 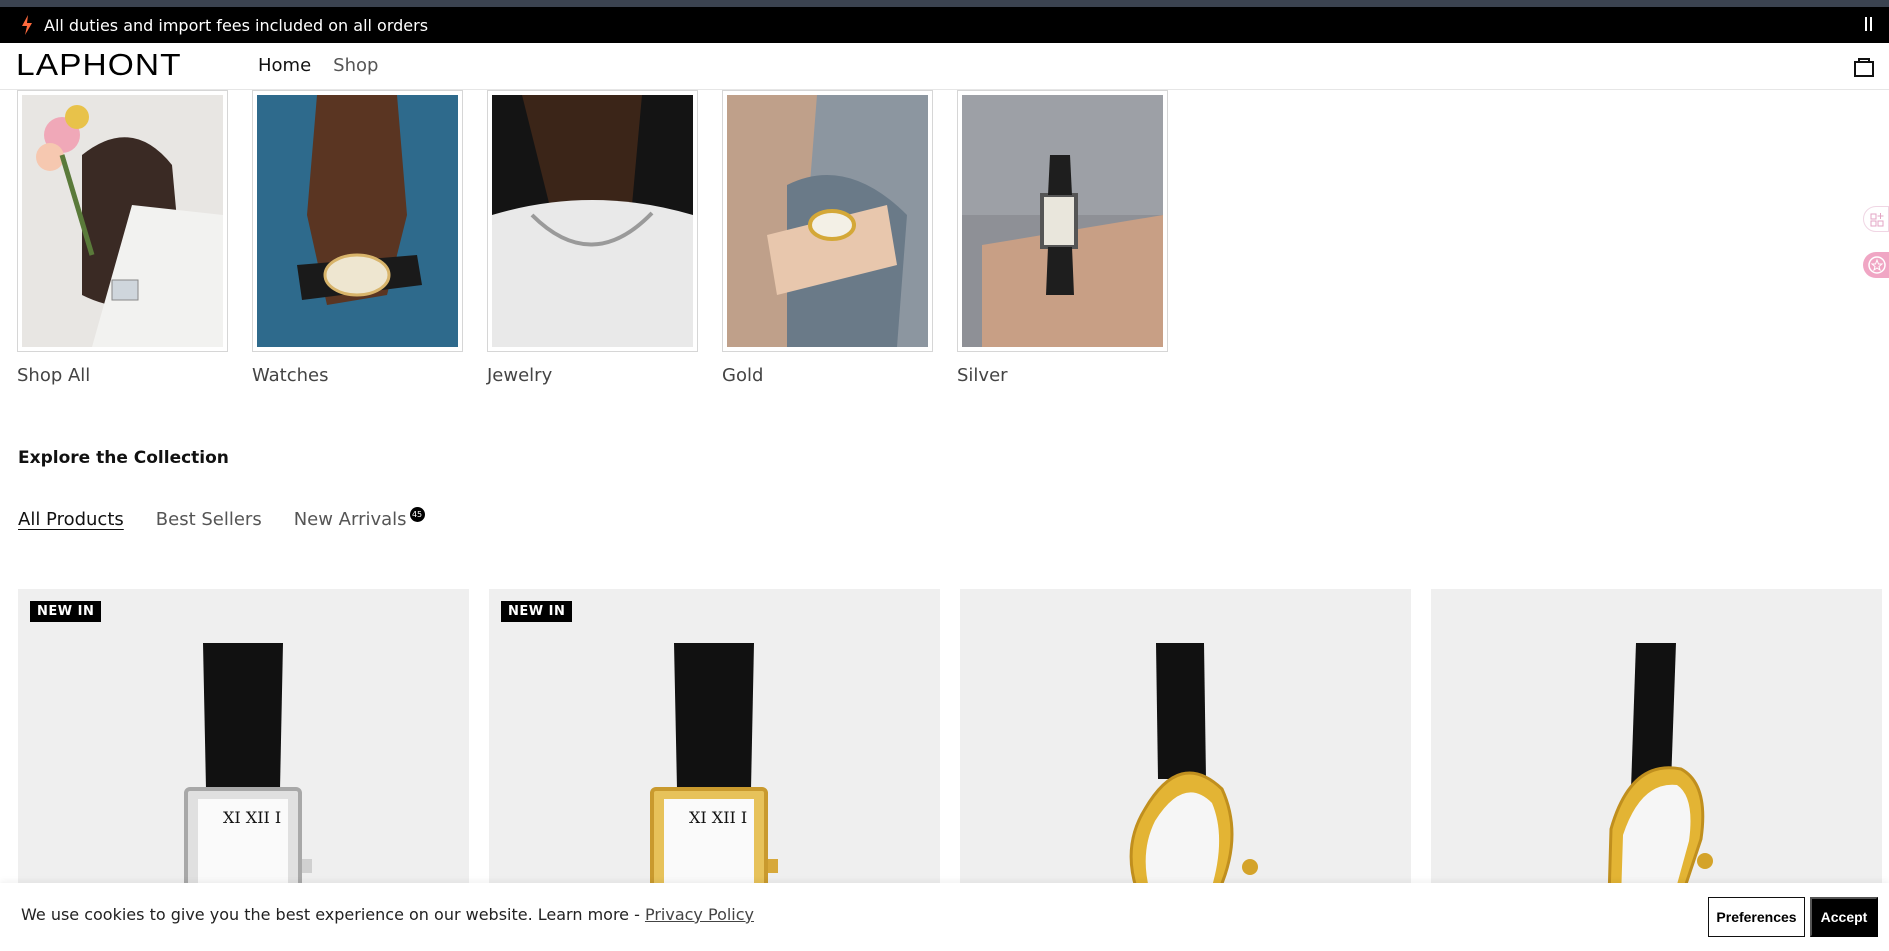 What do you see at coordinates (355, 65) in the screenshot?
I see `nav-shop: Shop` at bounding box center [355, 65].